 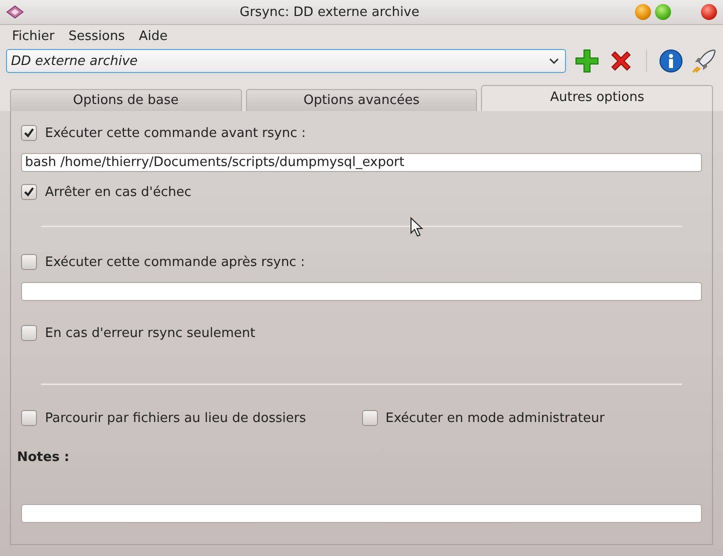 I want to click on chevron-down-icon, so click(x=554, y=61).